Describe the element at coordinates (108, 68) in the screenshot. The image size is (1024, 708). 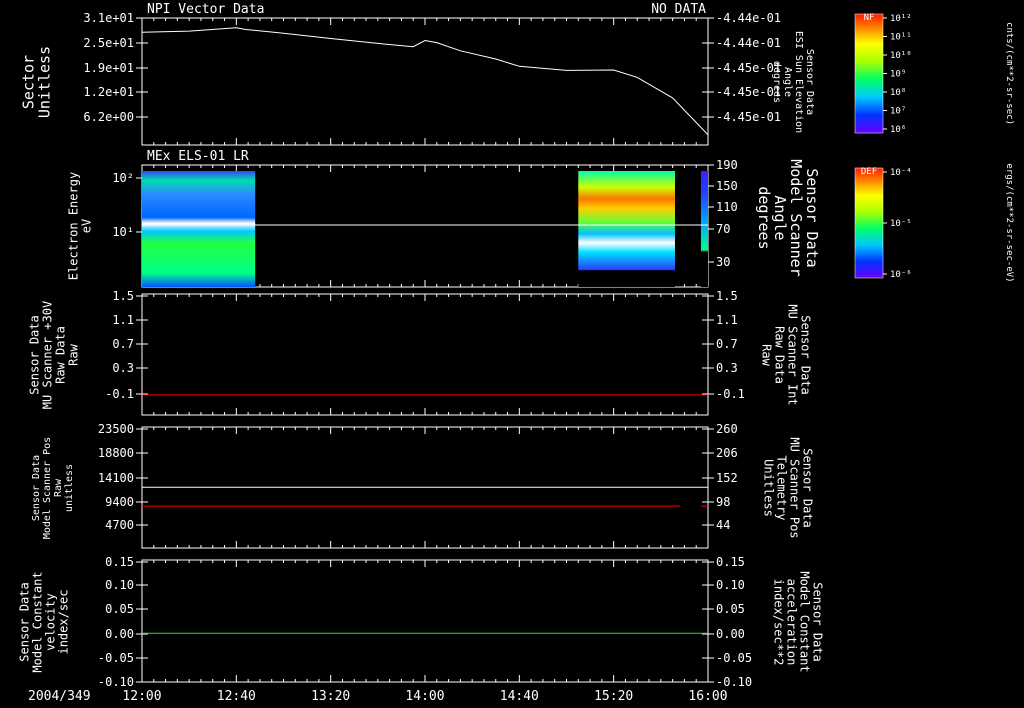
I see `panel-1-left-tick-label: 1.9e+01` at that location.